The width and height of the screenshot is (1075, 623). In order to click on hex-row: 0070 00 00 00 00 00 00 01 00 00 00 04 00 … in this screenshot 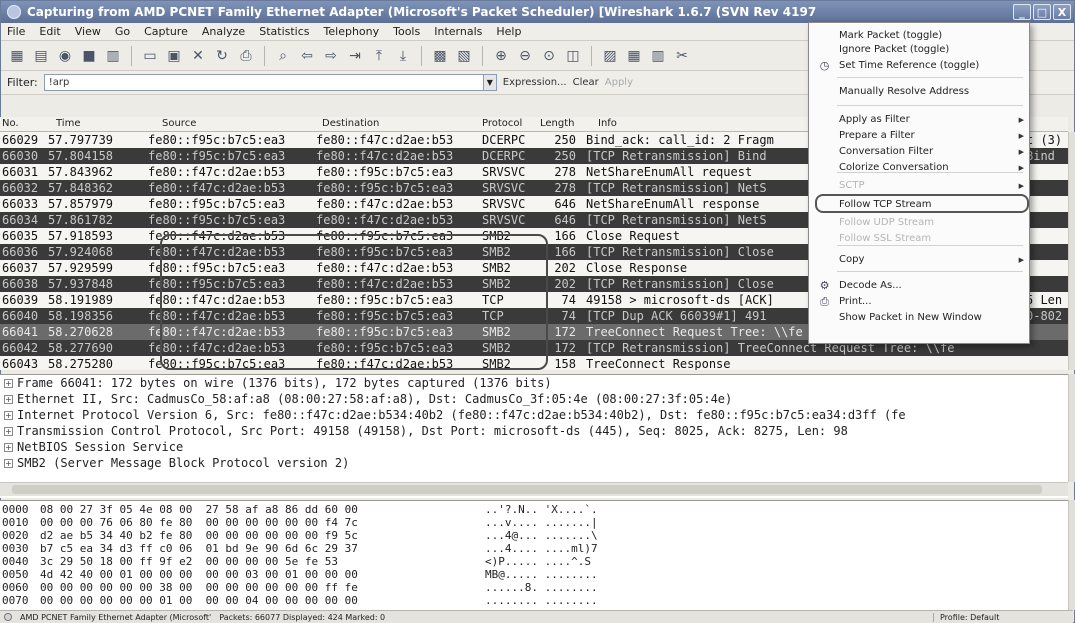, I will do `click(535, 600)`.